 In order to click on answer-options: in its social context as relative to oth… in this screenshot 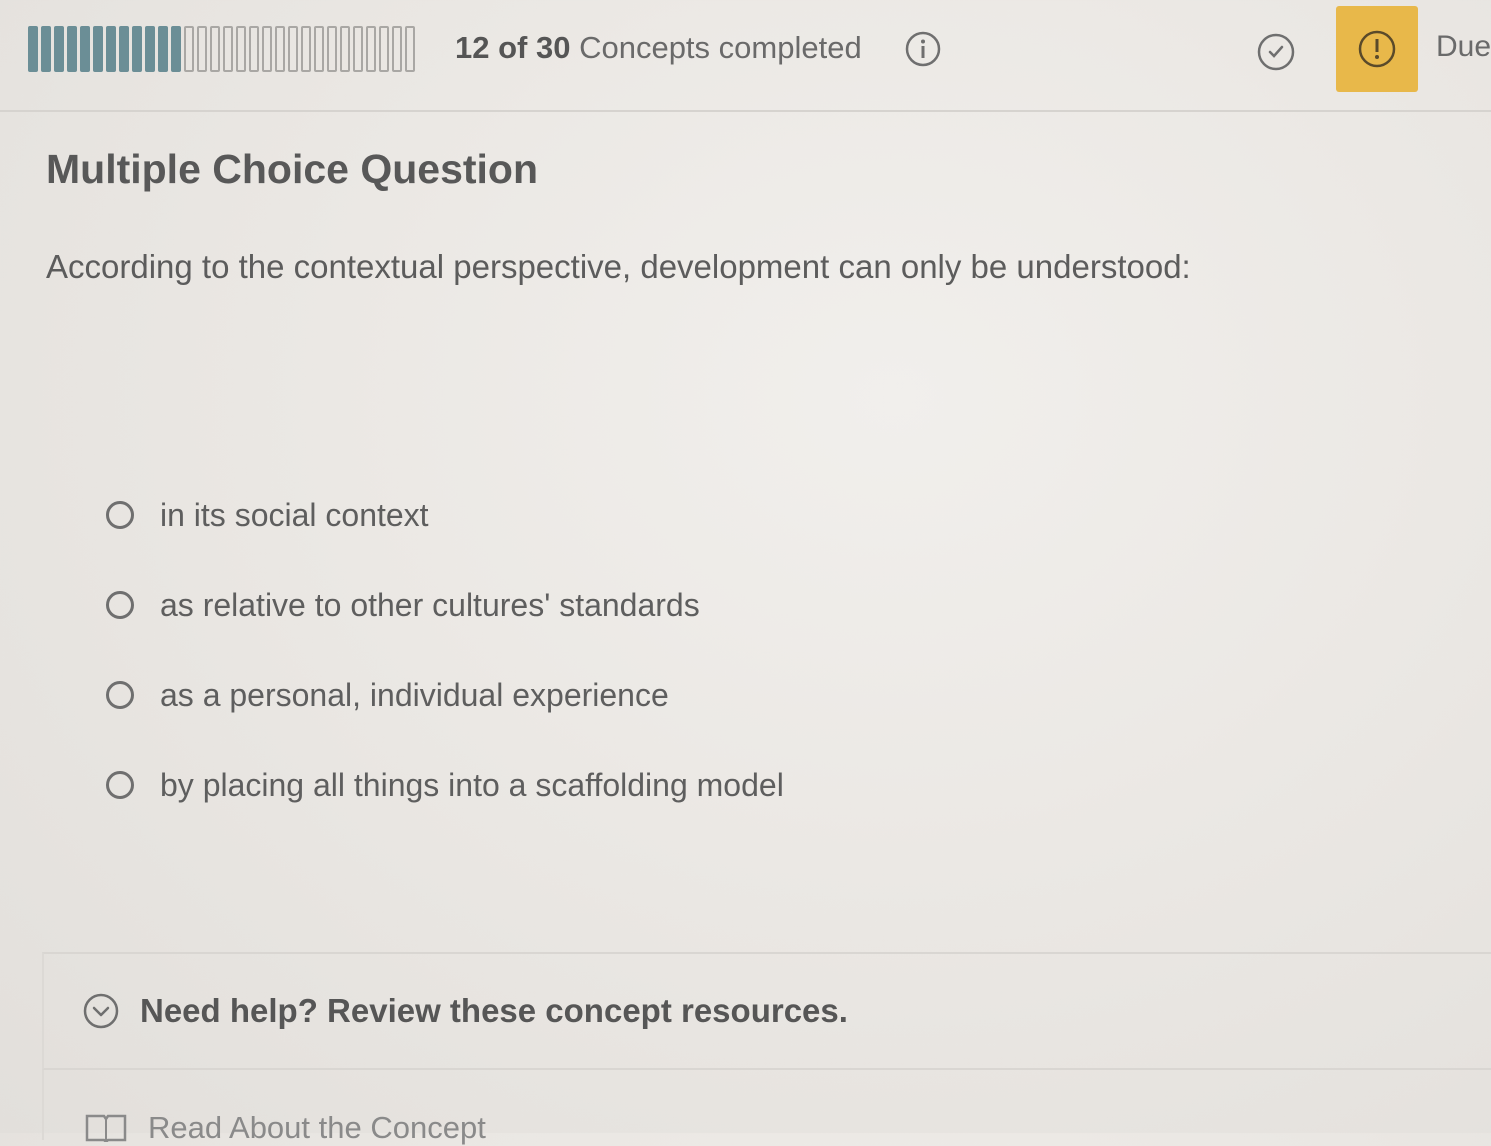, I will do `click(445, 650)`.